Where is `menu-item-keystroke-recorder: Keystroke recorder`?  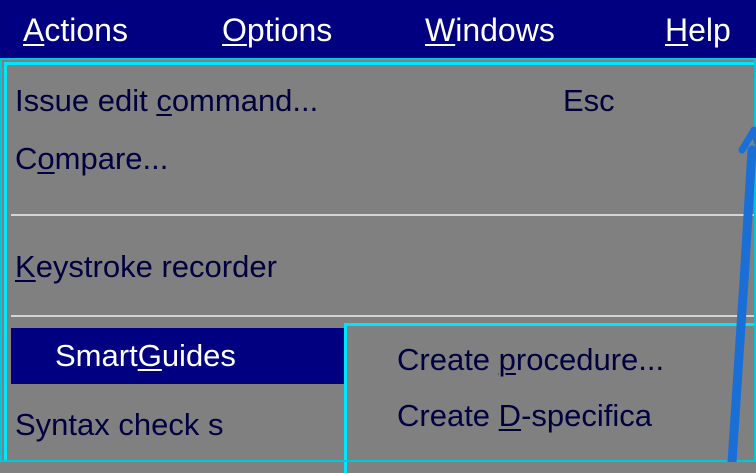
menu-item-keystroke-recorder: Keystroke recorder is located at coordinates (146, 267).